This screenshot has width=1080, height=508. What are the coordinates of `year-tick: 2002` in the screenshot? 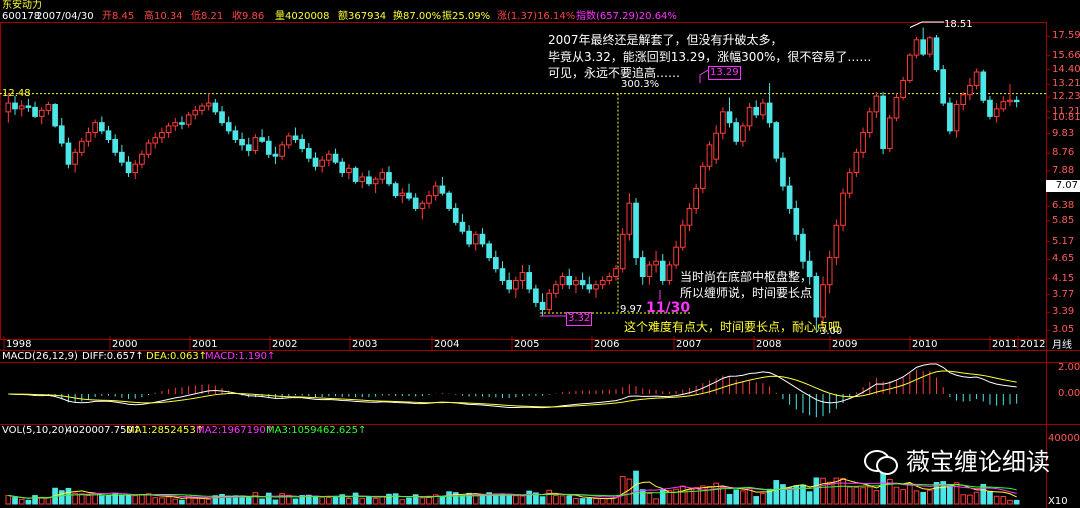 It's located at (285, 344).